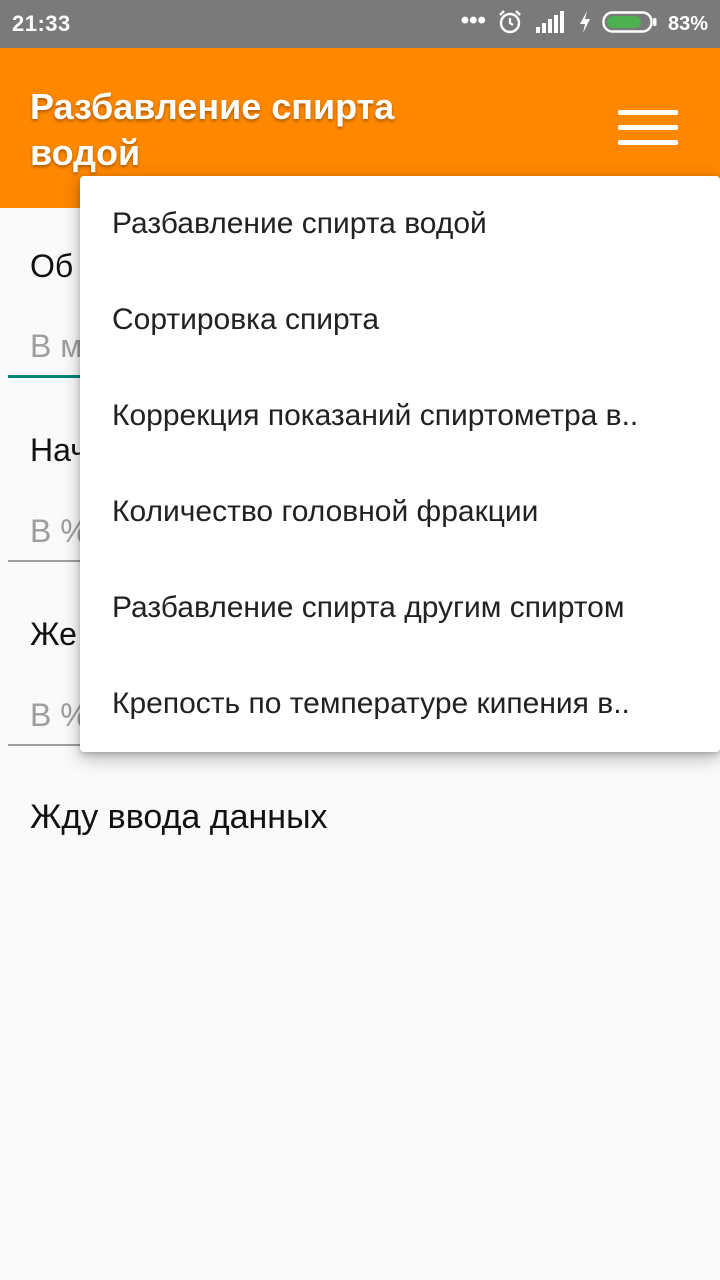 This screenshot has height=1280, width=720. Describe the element at coordinates (400, 416) in the screenshot. I see `menu-item-hydrometer-correction: Коррекция показаний спиртометра в..` at that location.